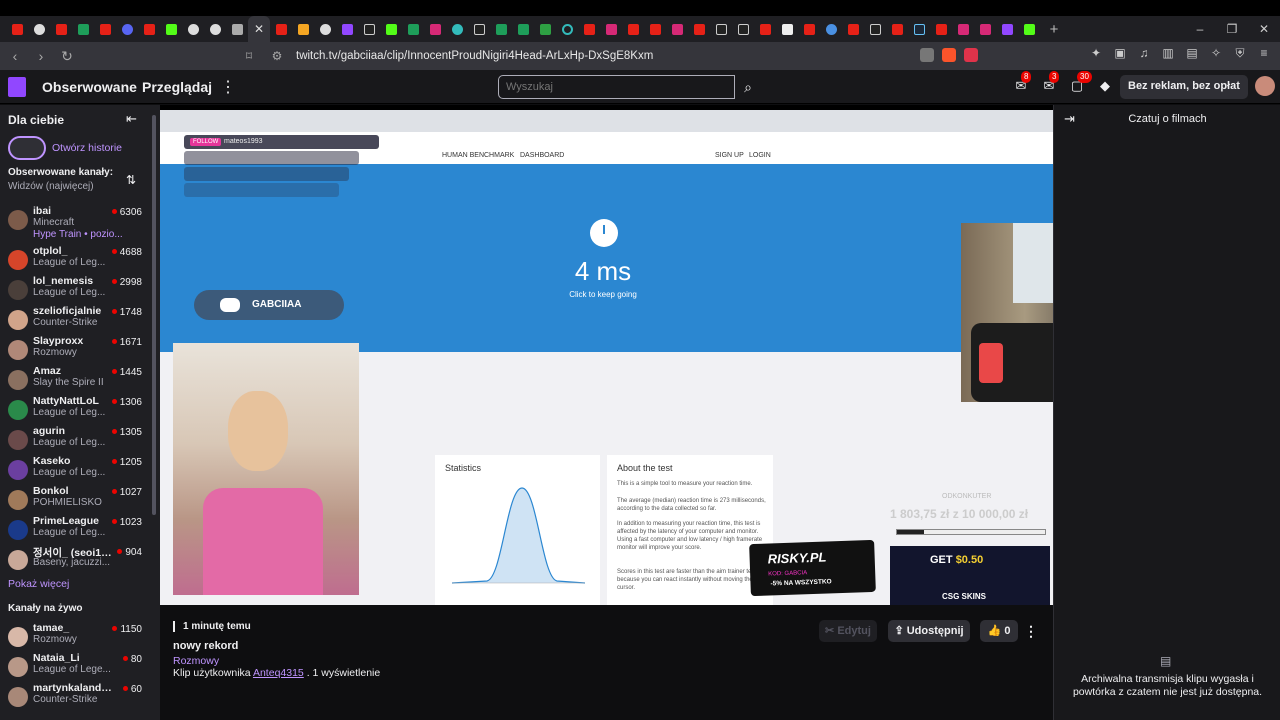  What do you see at coordinates (787, 29) in the screenshot?
I see `tab-wikipedia` at bounding box center [787, 29].